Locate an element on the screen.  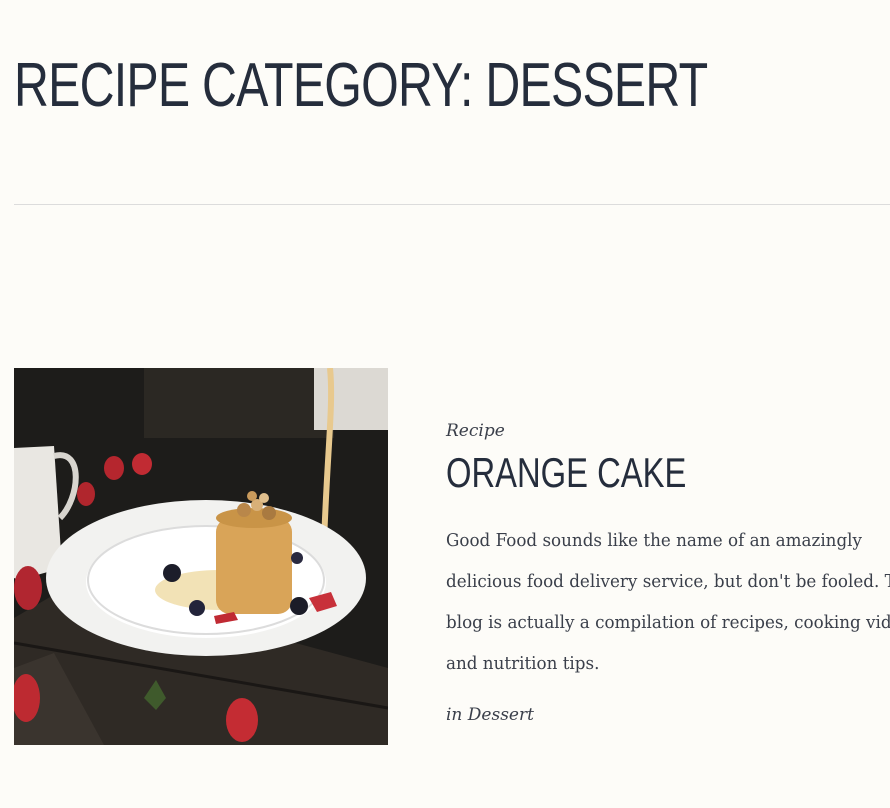
category-prefix: in is located at coordinates (457, 715).